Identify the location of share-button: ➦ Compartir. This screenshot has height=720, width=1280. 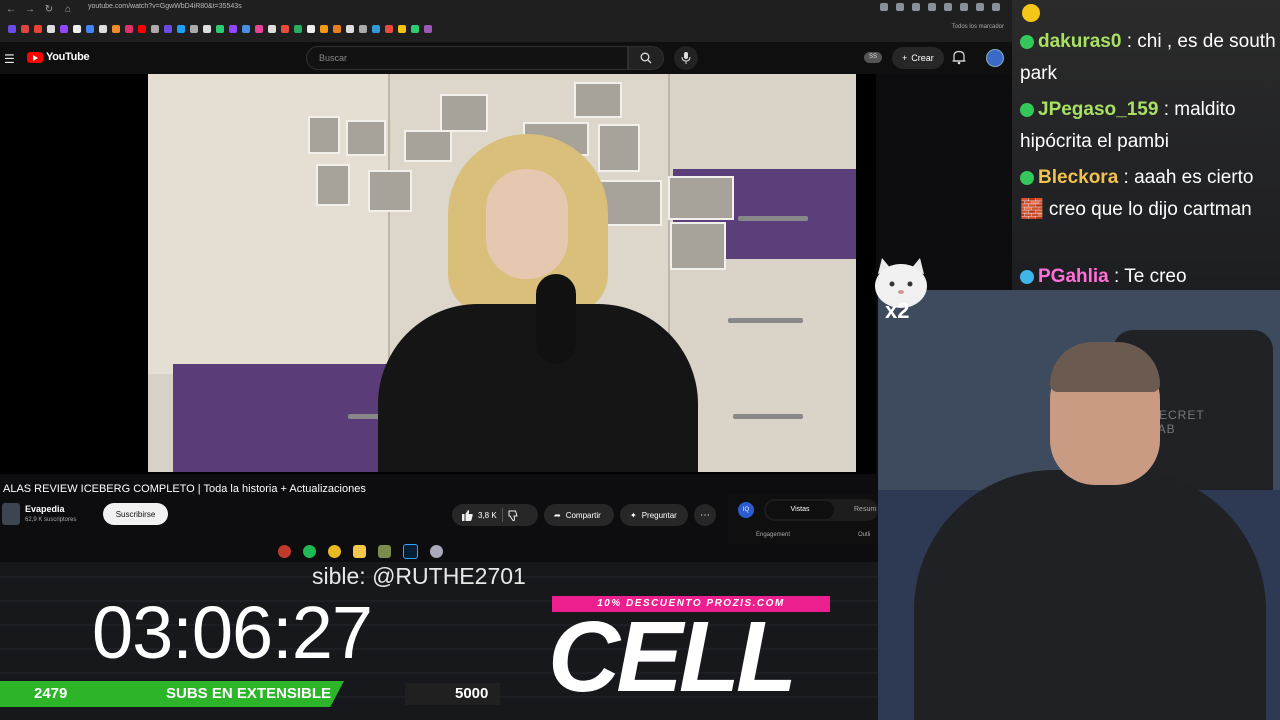
(579, 515).